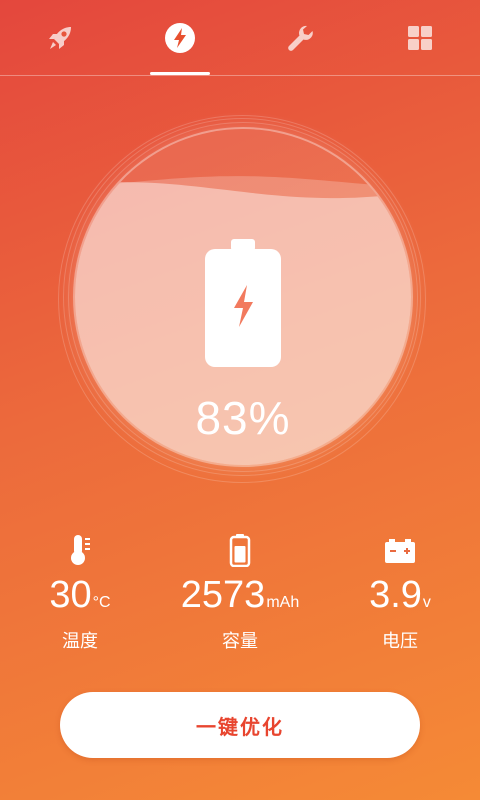  I want to click on tab-bar, so click(240, 38).